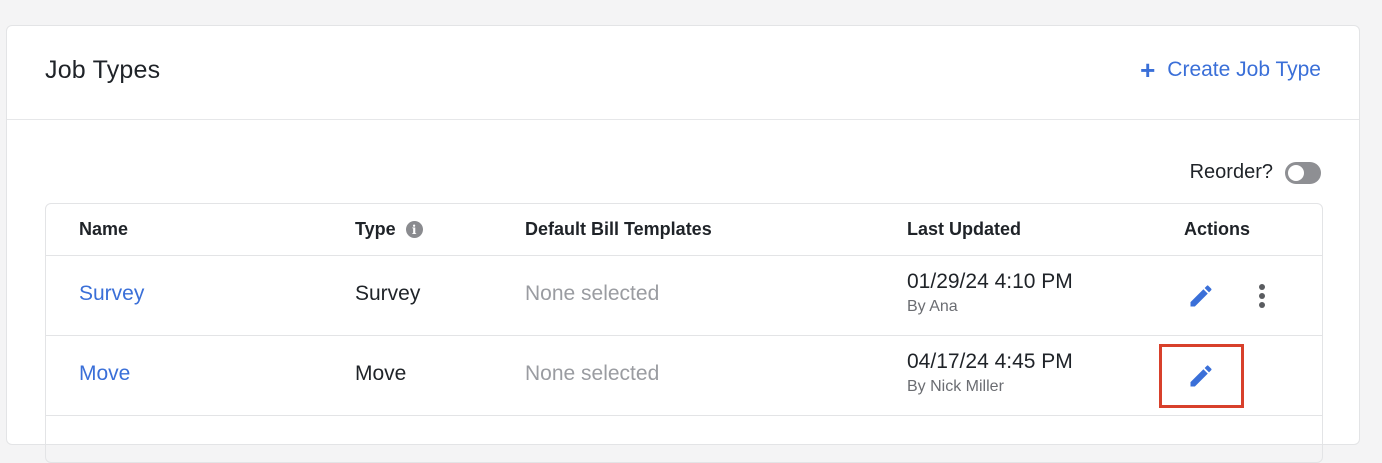  I want to click on last-updated-time: 04/17/24 4:45 PM, so click(990, 361).